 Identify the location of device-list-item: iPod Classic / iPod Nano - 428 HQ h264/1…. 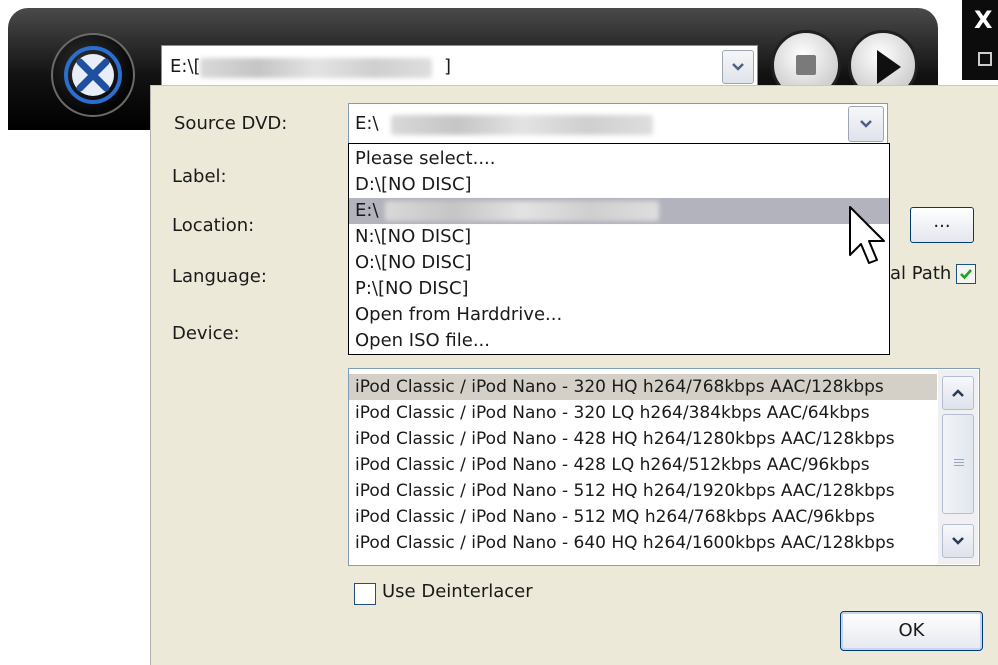
(643, 439).